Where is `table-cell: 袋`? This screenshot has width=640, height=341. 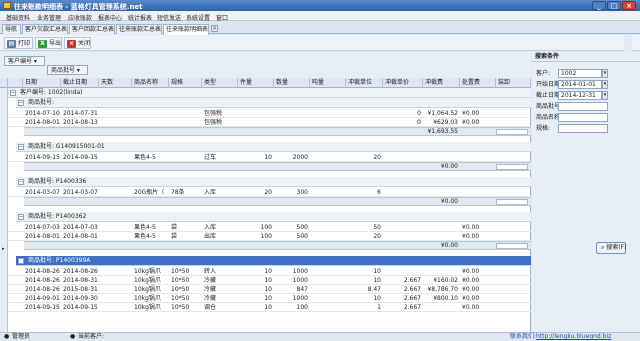 table-cell: 袋 is located at coordinates (185, 227).